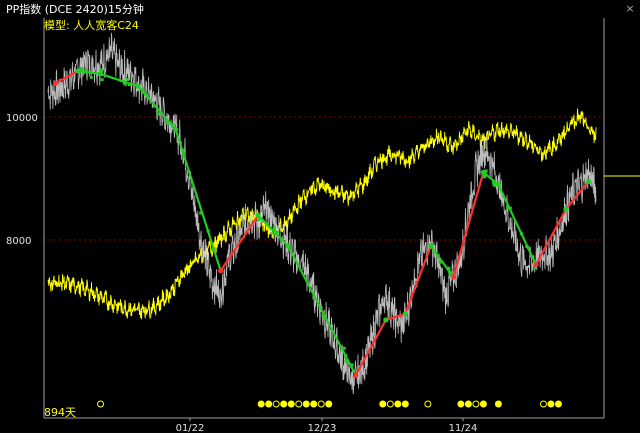 The height and width of the screenshot is (433, 640). What do you see at coordinates (190, 428) in the screenshot?
I see `x-tick-01-22: 01/22` at bounding box center [190, 428].